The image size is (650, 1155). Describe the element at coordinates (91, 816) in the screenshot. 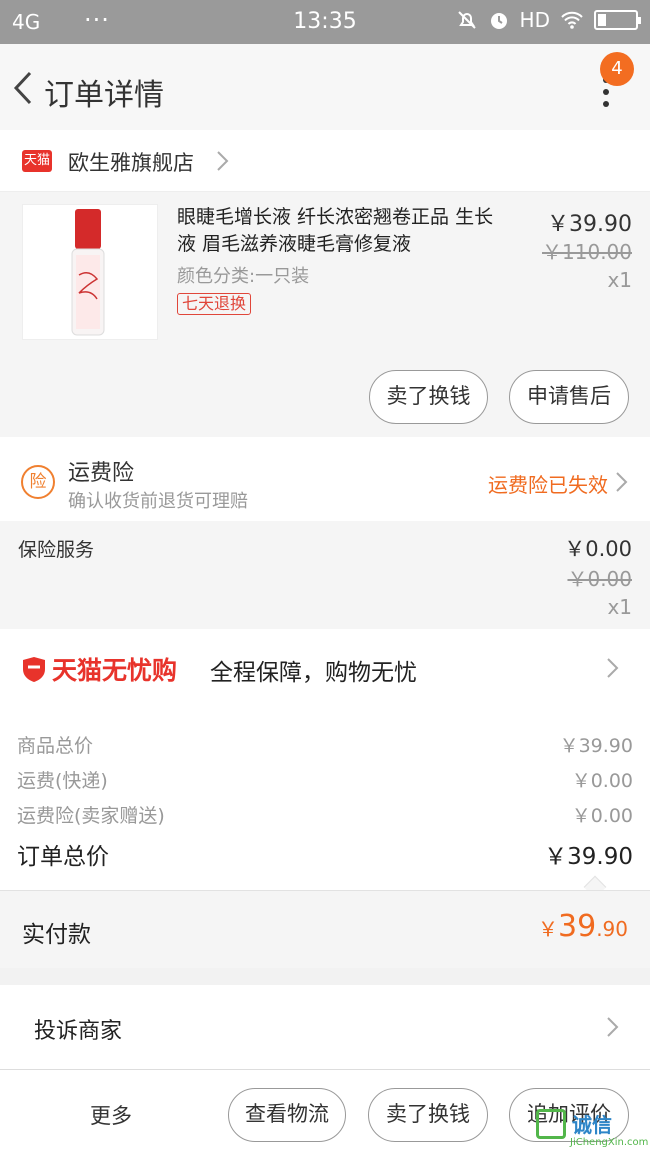

I see `summary-label: 运费险(卖家赠送)` at that location.